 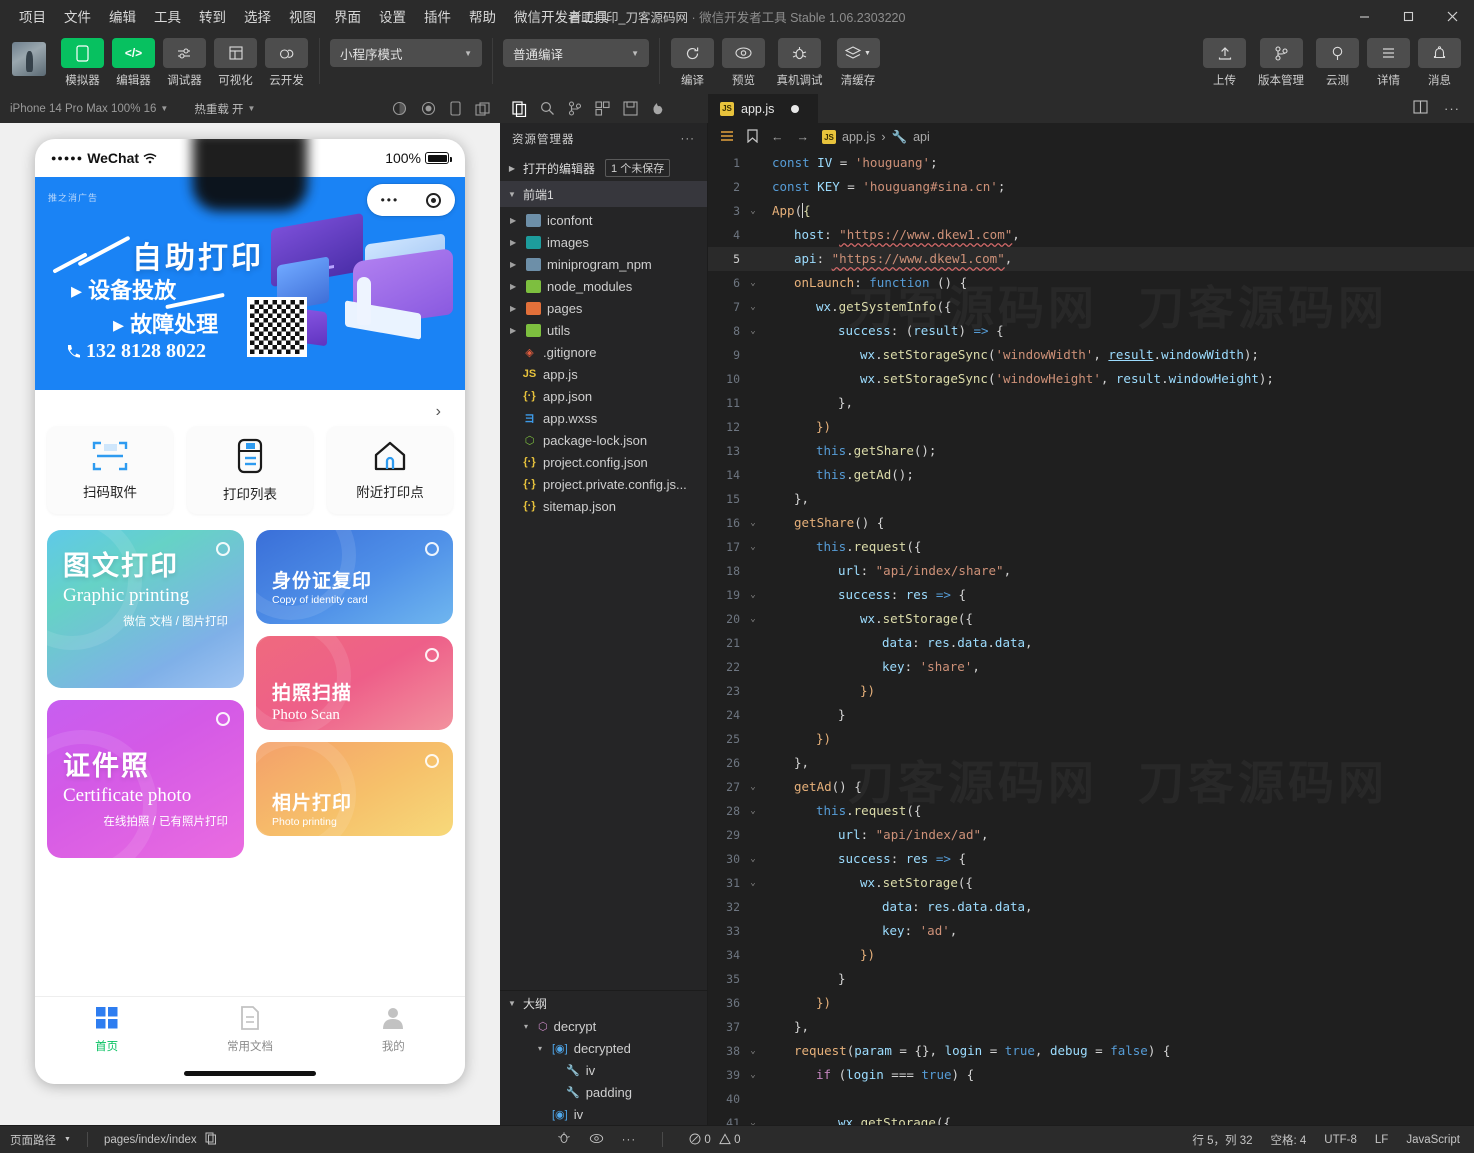 I want to click on code-line: 30 ⌄ success: res => {, so click(x=1091, y=859).